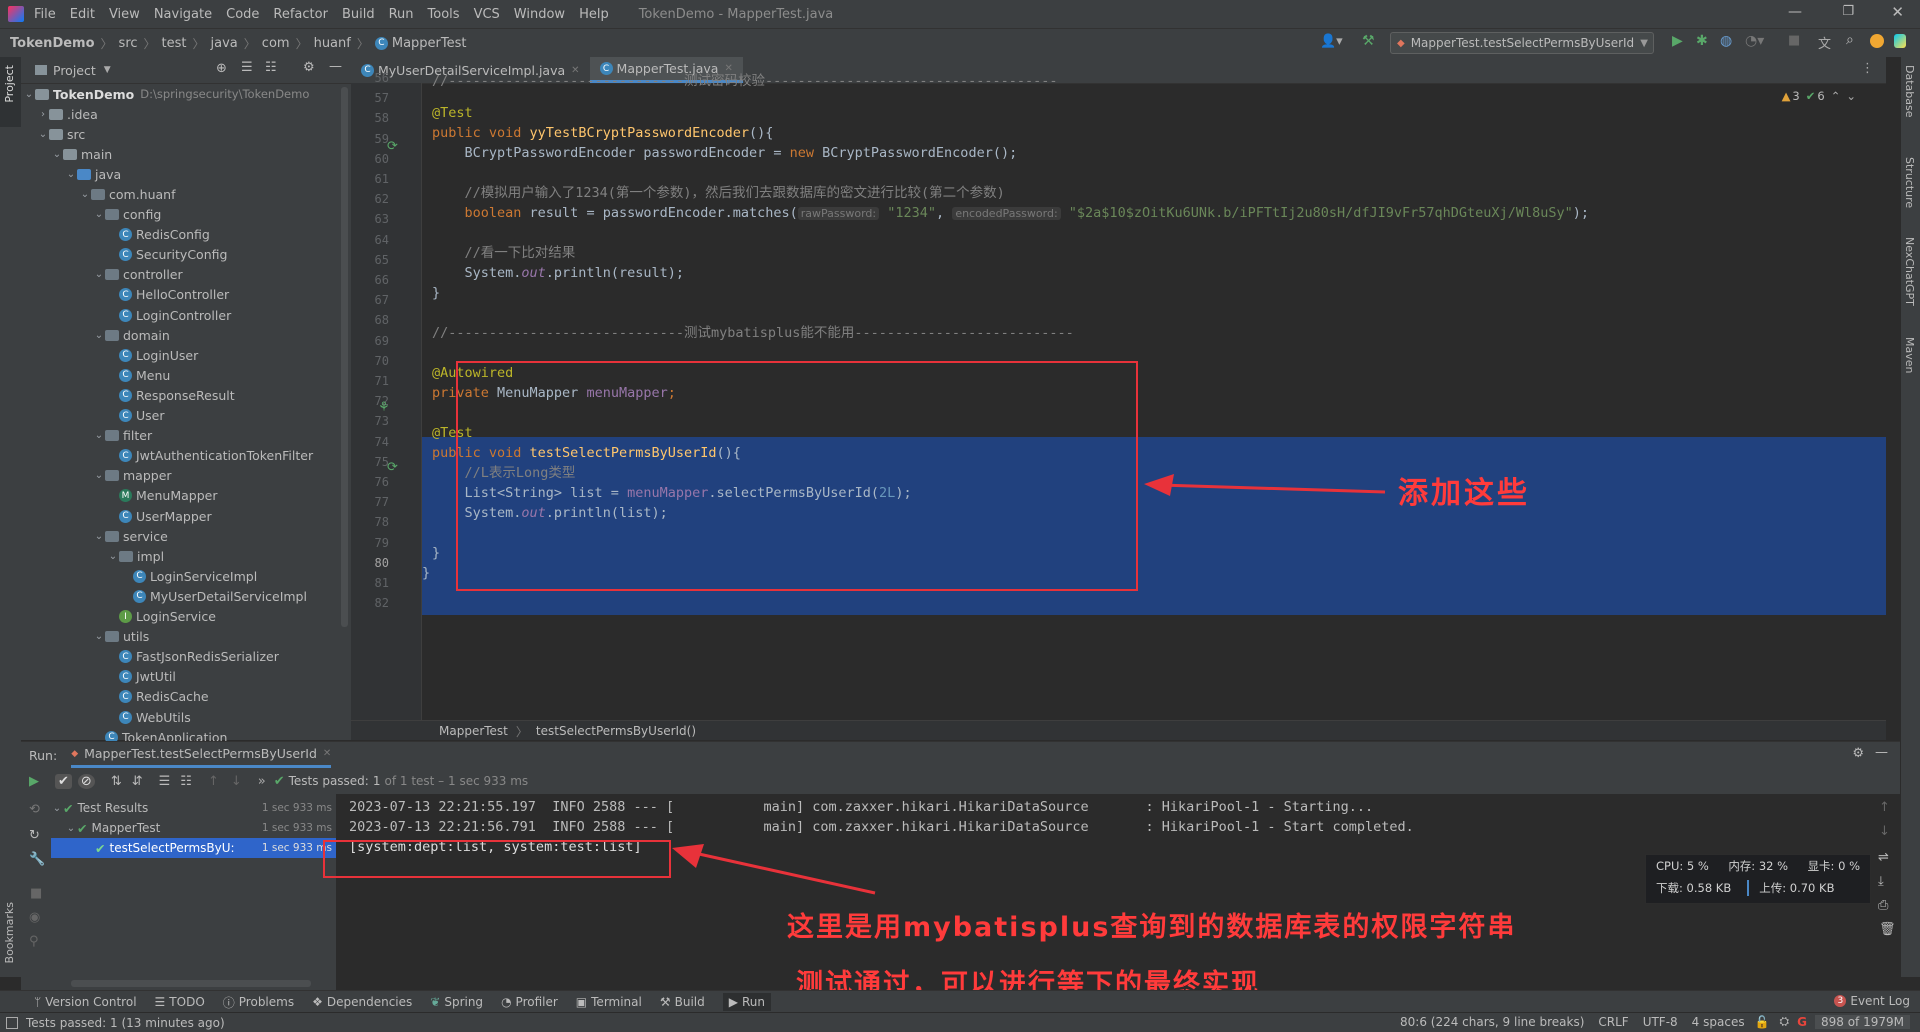 This screenshot has width=1920, height=1032. Describe the element at coordinates (189, 576) in the screenshot. I see `project-tree-item: C LoginServiceImpl` at that location.